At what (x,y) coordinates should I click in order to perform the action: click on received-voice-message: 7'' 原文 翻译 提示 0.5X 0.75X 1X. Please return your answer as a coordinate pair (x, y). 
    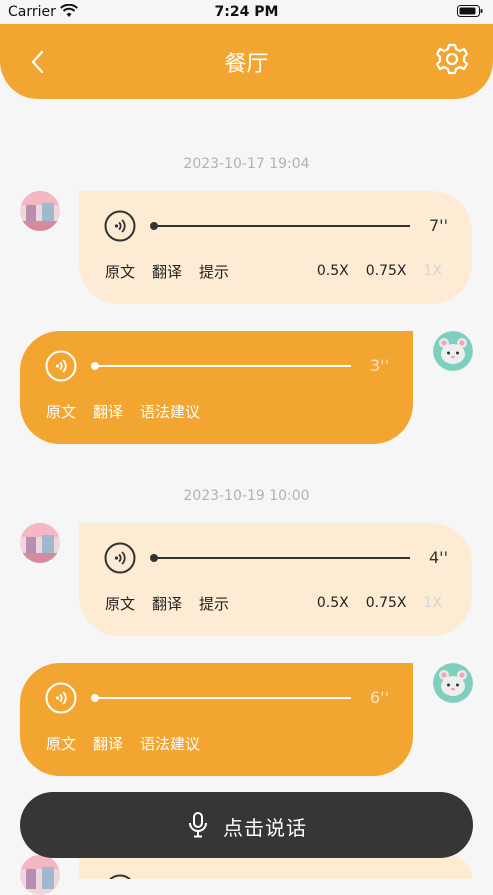
    Looking at the image, I should click on (275, 247).